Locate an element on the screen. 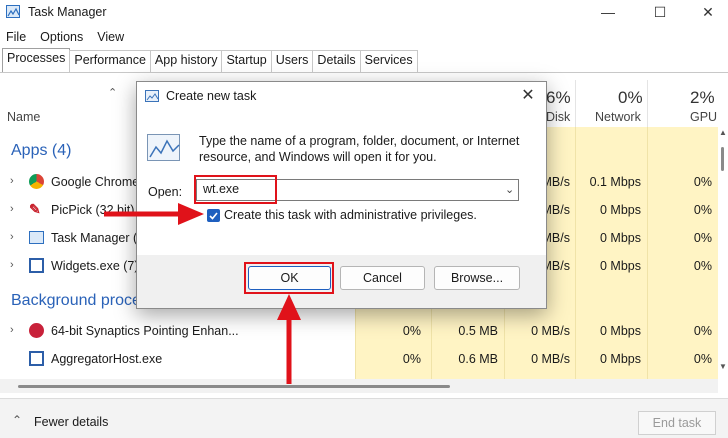  tab-details: Details is located at coordinates (336, 61).